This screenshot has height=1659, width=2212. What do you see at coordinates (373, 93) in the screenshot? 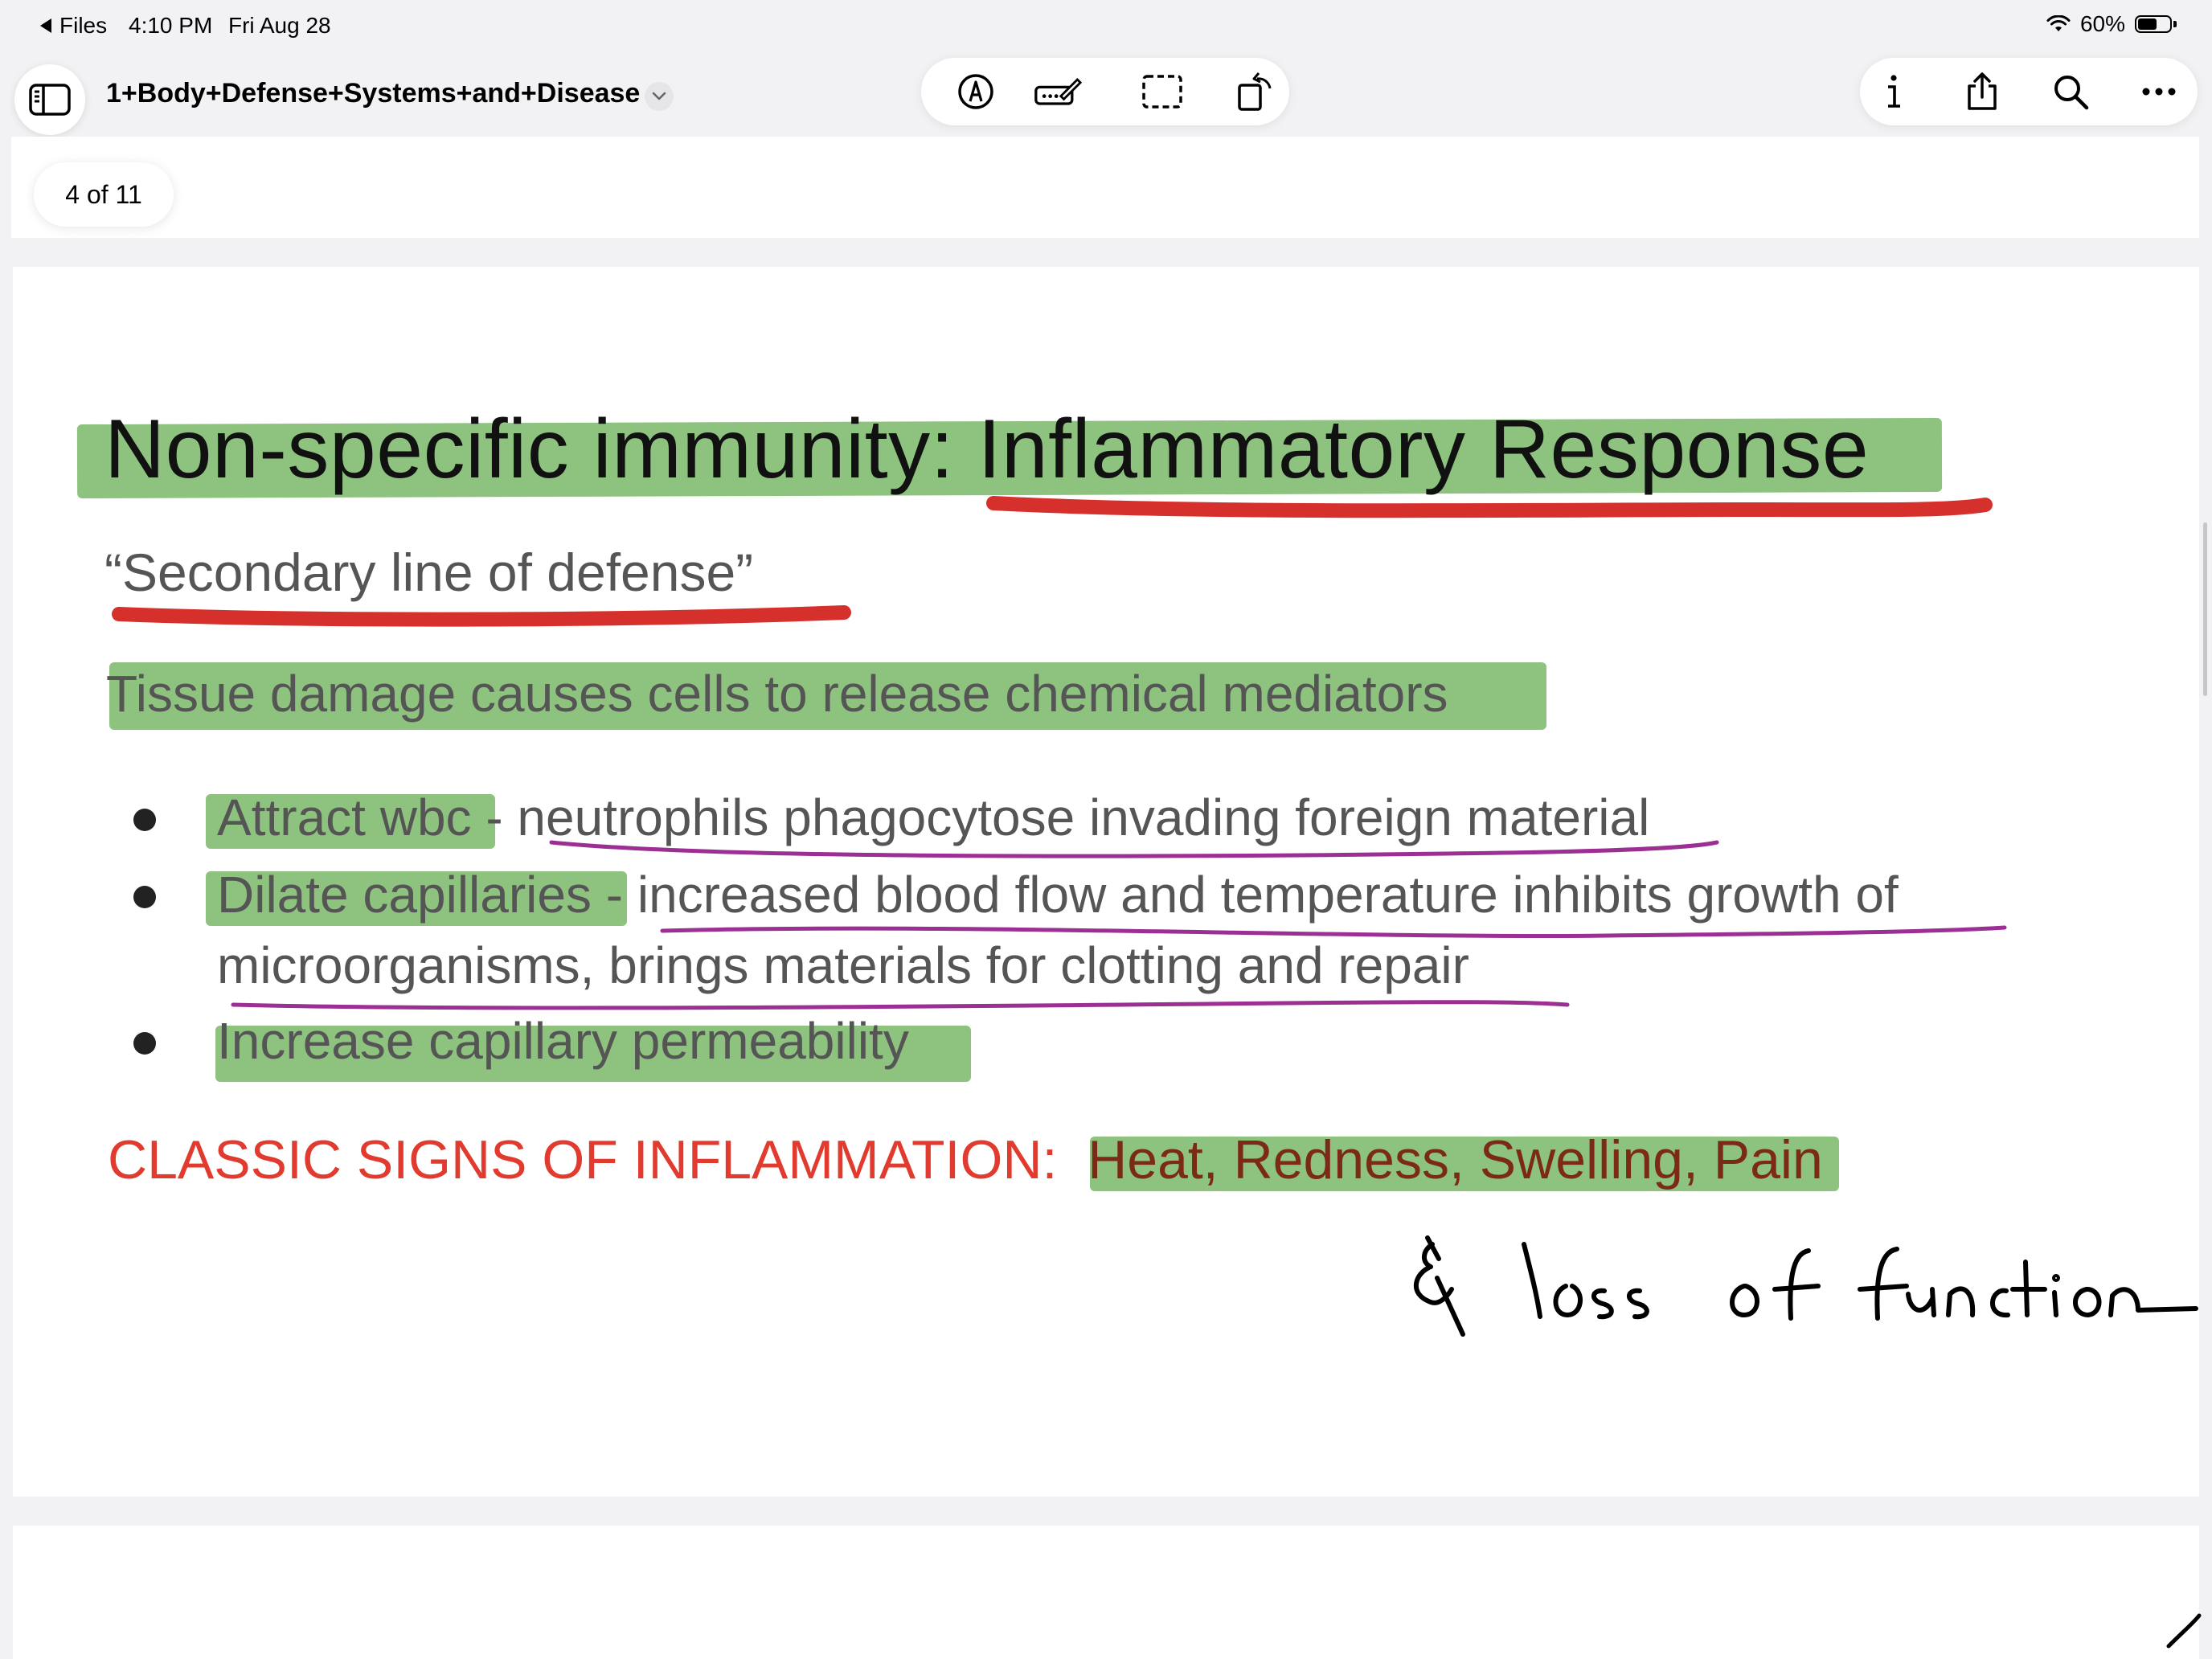
I see `document-title: 1+Body+Defense+Systems+and+Disease` at bounding box center [373, 93].